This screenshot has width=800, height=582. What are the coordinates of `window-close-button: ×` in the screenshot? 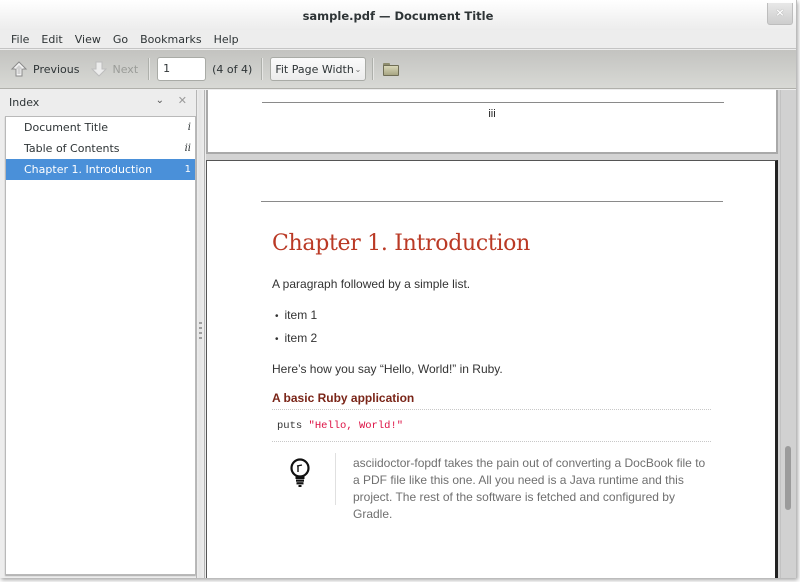 It's located at (780, 14).